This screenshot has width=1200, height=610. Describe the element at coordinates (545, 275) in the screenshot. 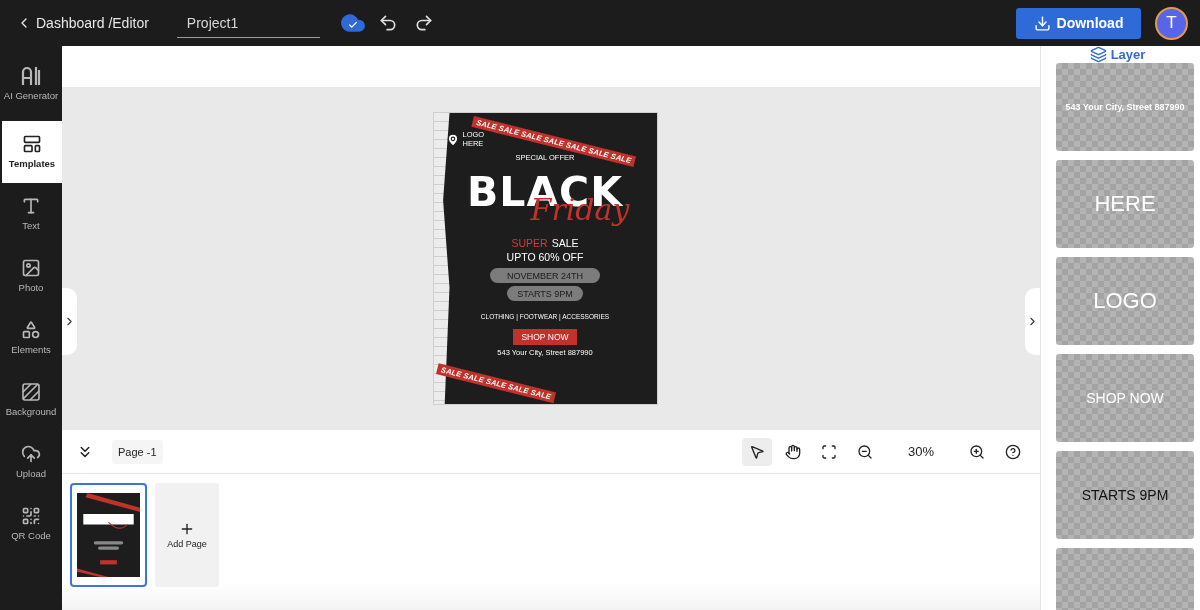

I see `date-pill: NOVEMBER 24TH` at that location.